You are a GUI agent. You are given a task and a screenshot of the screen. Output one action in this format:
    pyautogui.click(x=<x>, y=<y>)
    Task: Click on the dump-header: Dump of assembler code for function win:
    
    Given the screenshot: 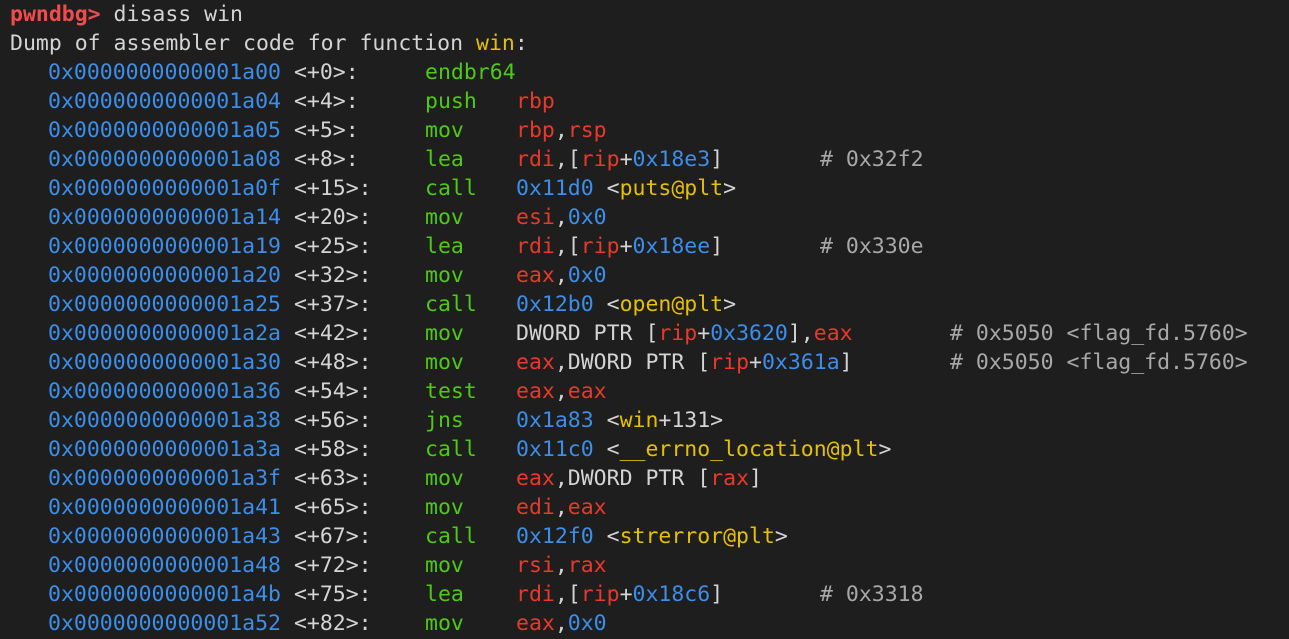 What is the action you would take?
    pyautogui.click(x=269, y=43)
    